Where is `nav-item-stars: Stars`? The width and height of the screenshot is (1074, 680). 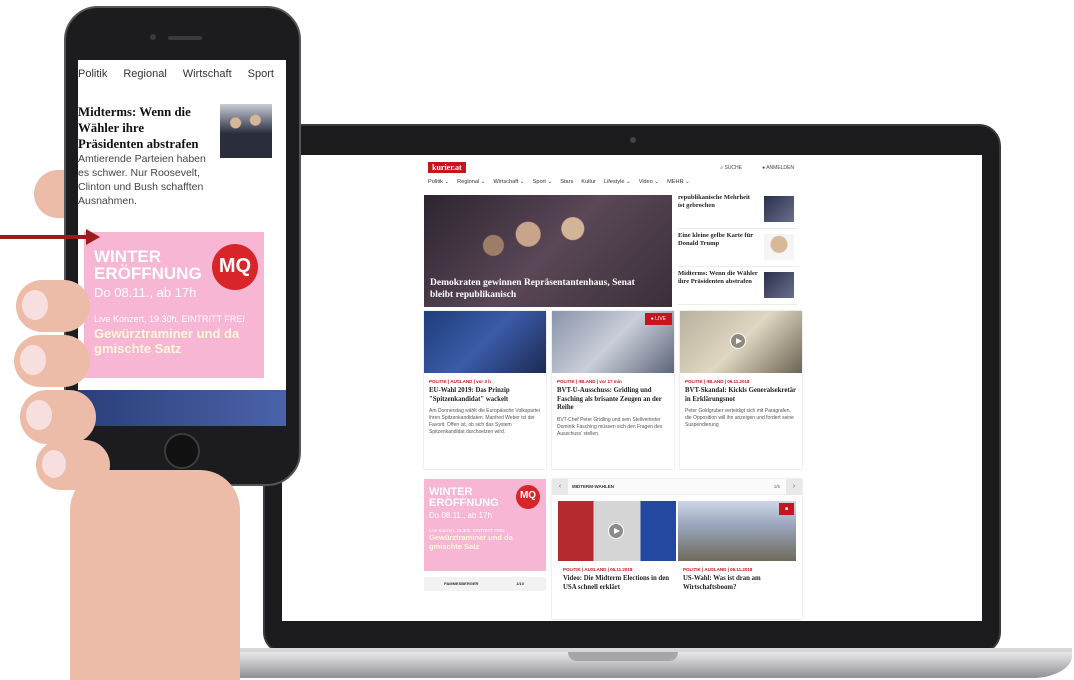 nav-item-stars: Stars is located at coordinates (566, 185).